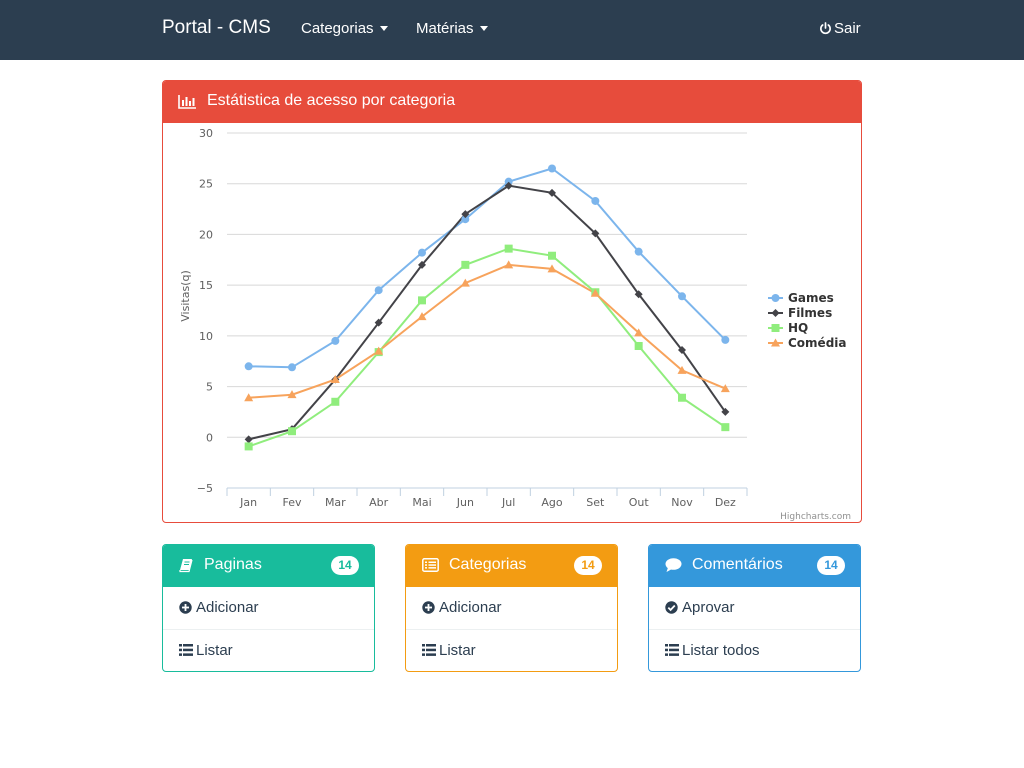  What do you see at coordinates (331, 100) in the screenshot?
I see `stats-panel-title: Estátistica de acesso por categoria` at bounding box center [331, 100].